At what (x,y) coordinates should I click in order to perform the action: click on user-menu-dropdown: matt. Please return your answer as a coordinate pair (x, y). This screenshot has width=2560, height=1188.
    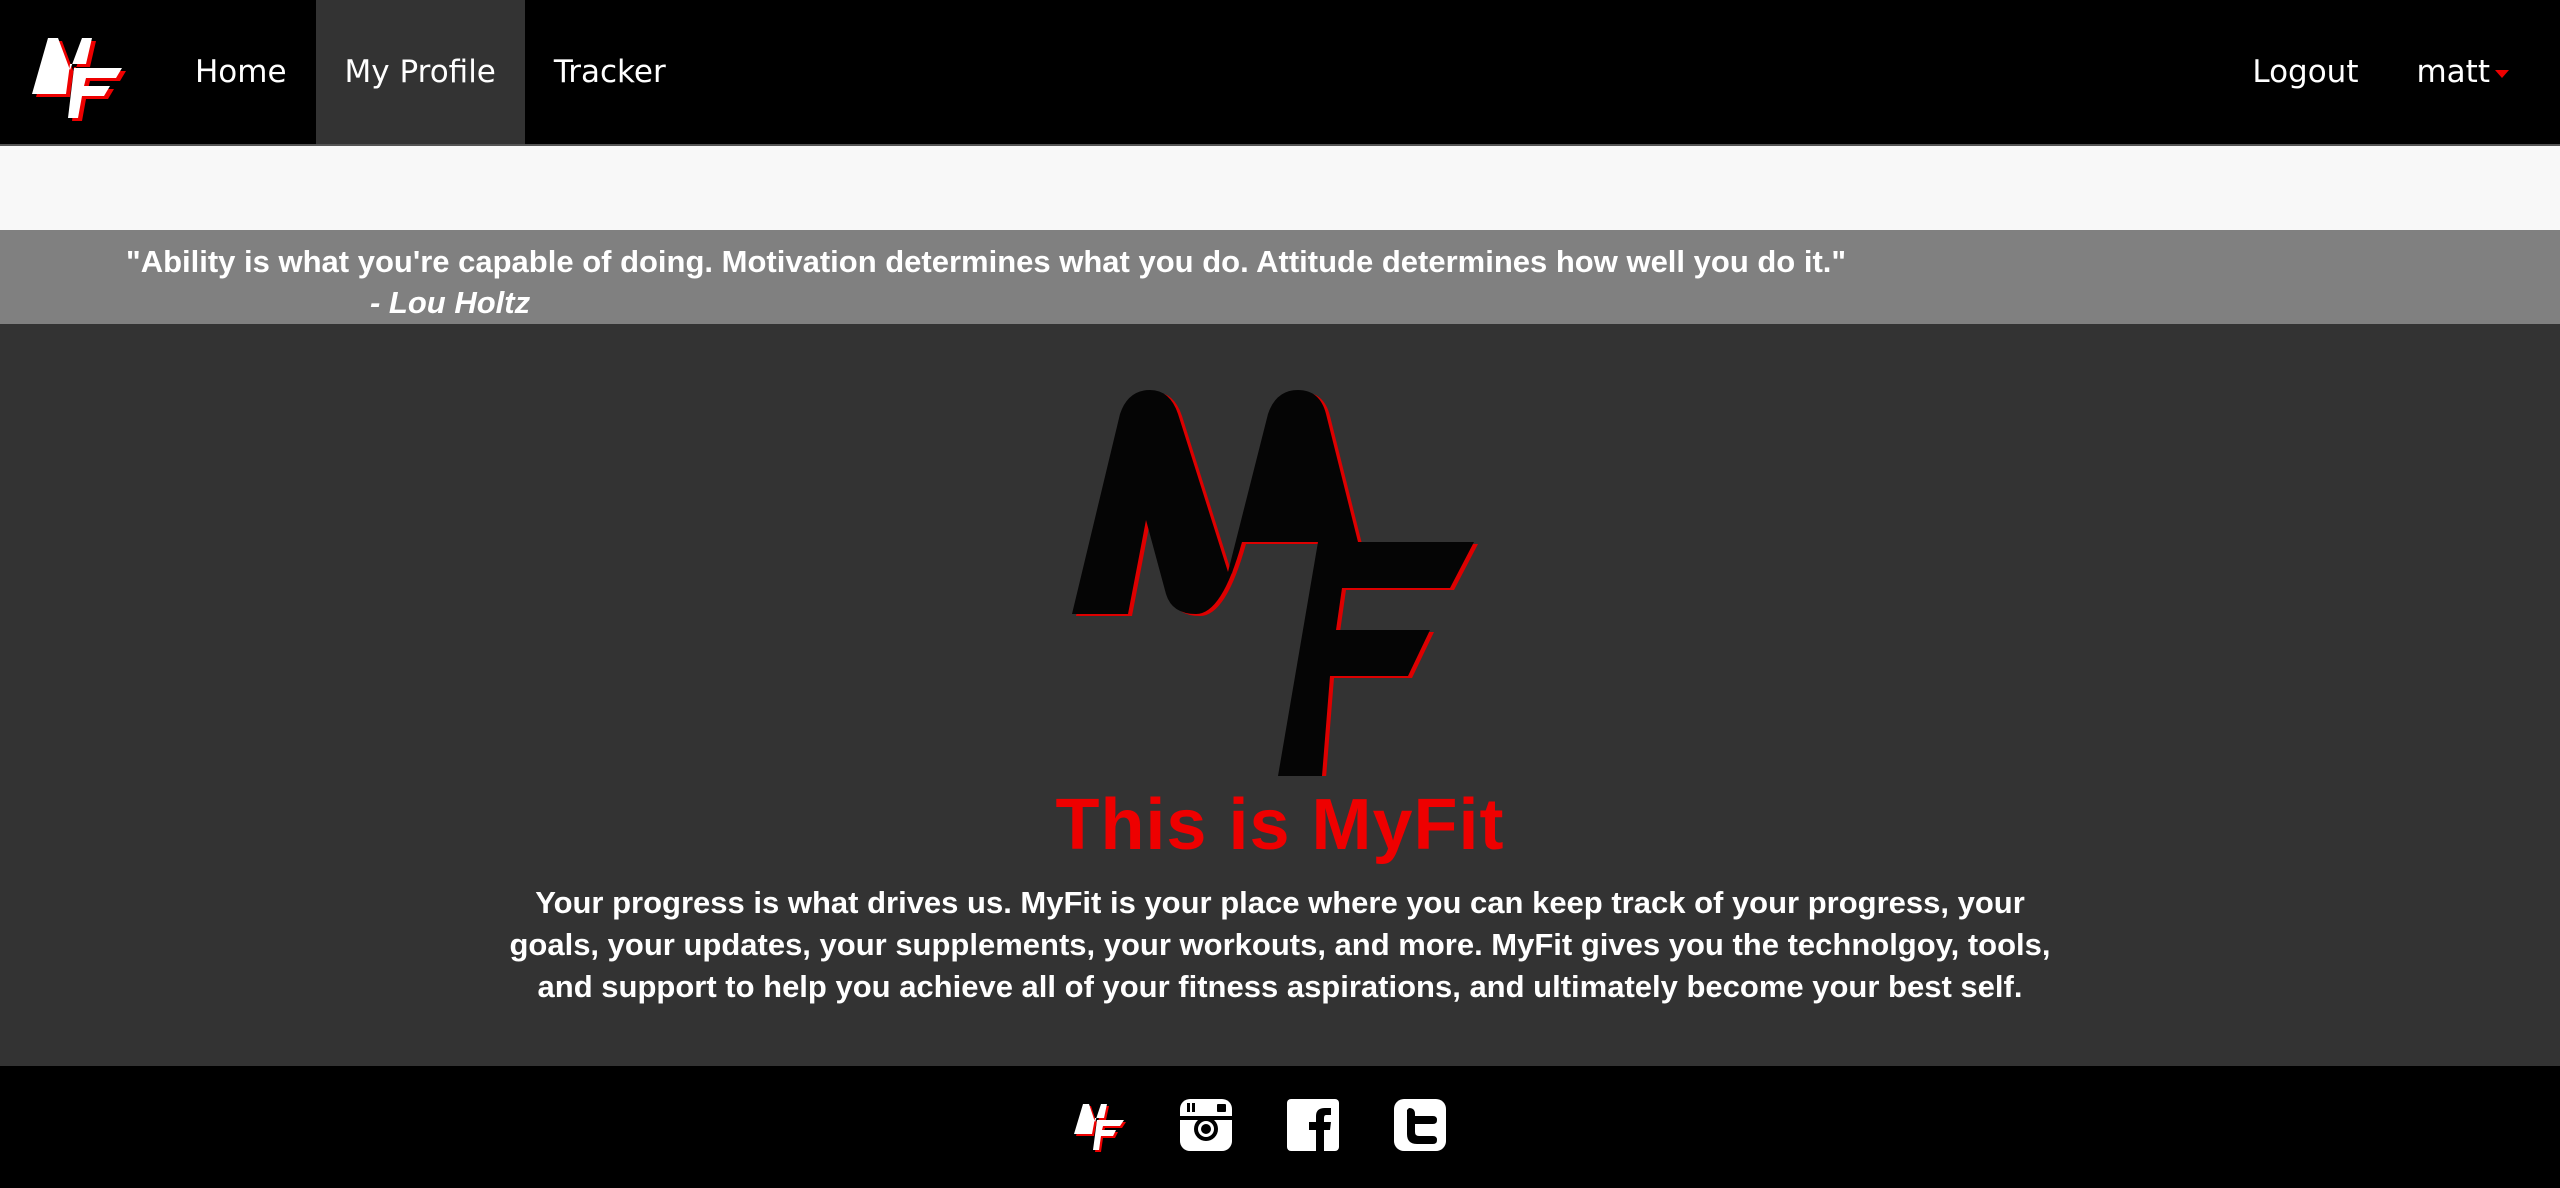
    Looking at the image, I should click on (2462, 72).